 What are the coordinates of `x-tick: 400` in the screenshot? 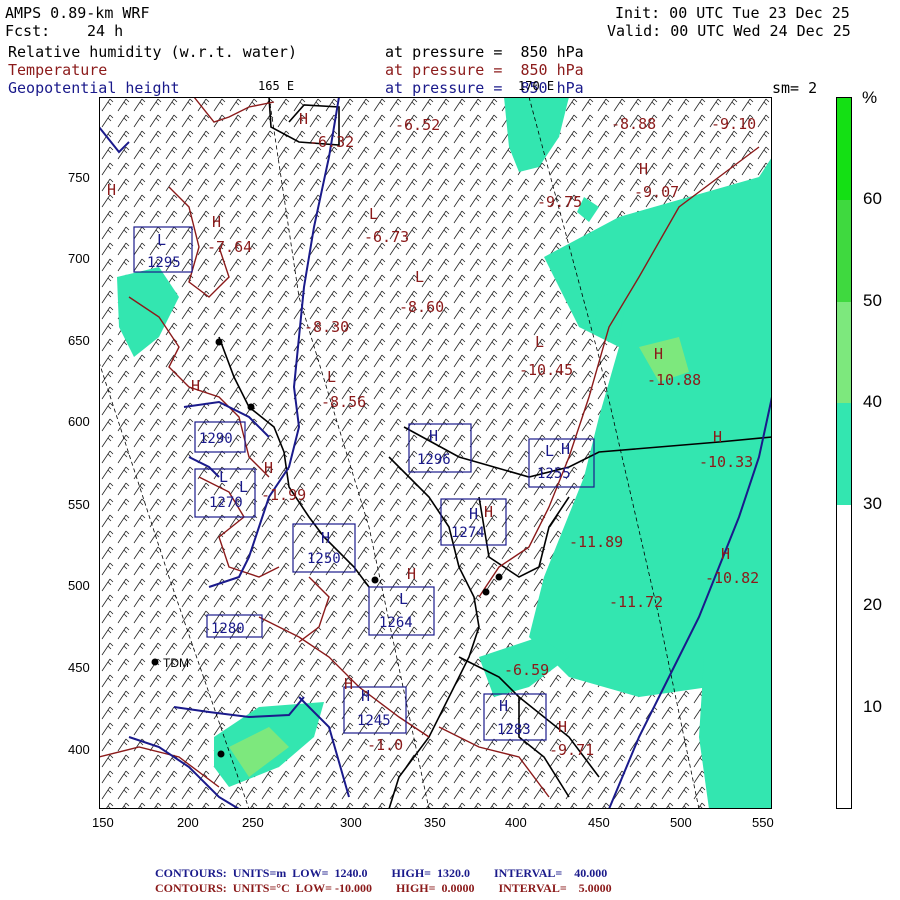 It's located at (516, 822).